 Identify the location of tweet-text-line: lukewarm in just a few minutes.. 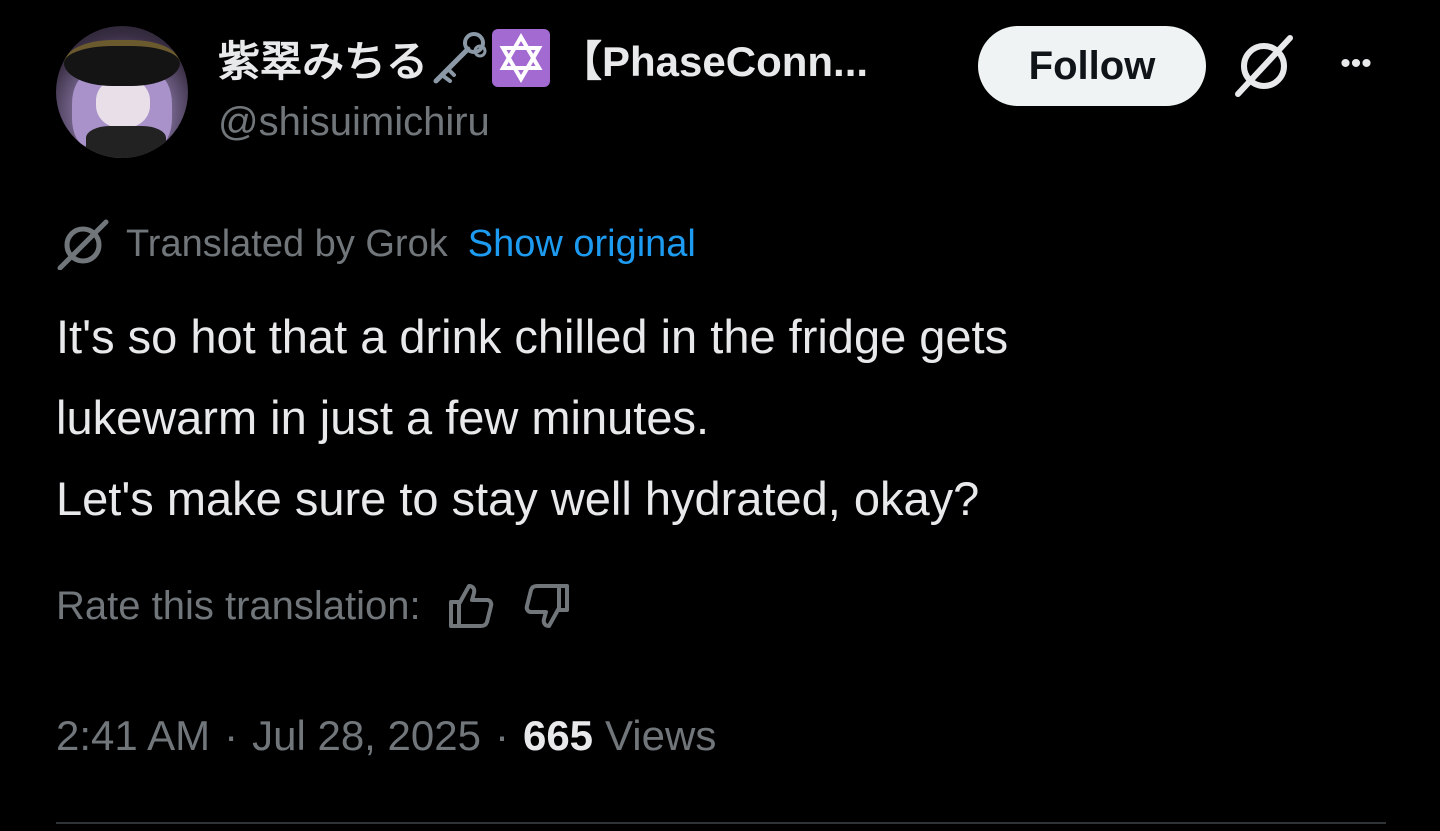
(383, 417).